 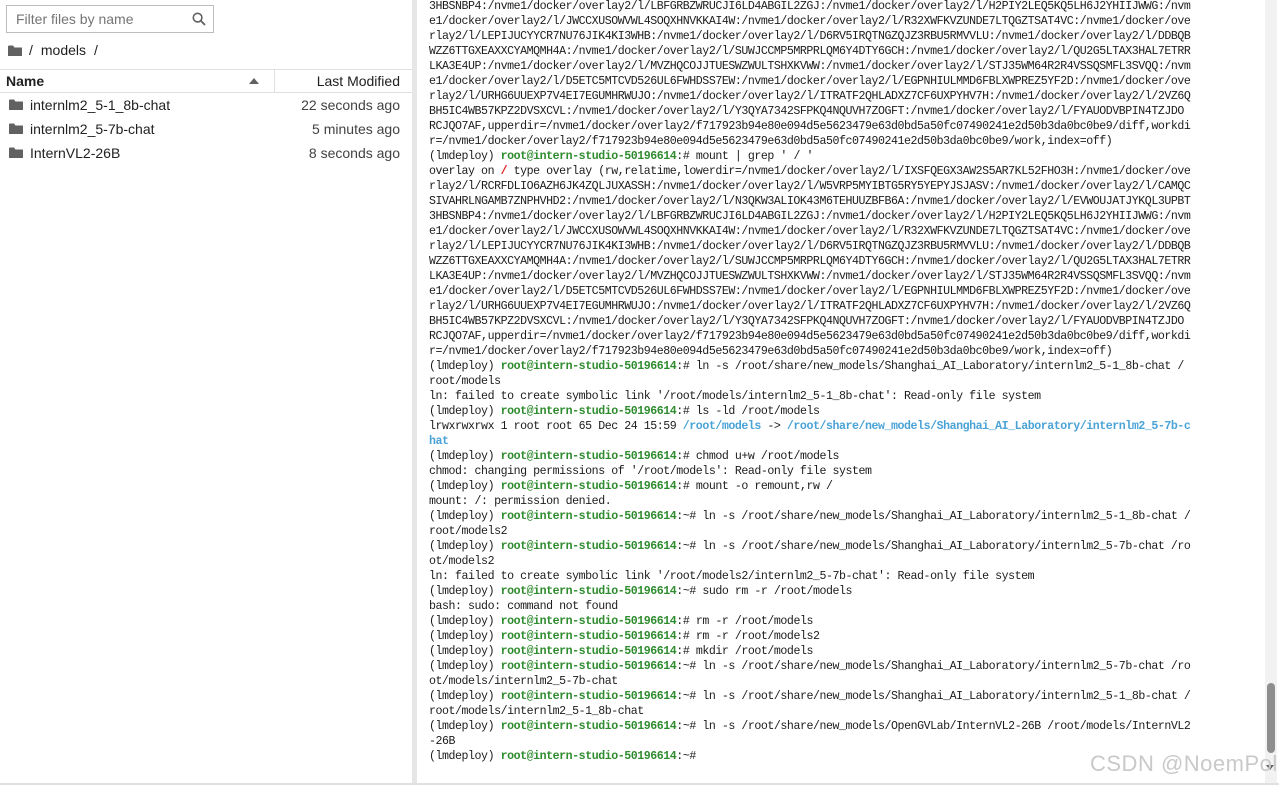 What do you see at coordinates (748, 651) in the screenshot?
I see `prompt-command: # mkdir /root/models` at bounding box center [748, 651].